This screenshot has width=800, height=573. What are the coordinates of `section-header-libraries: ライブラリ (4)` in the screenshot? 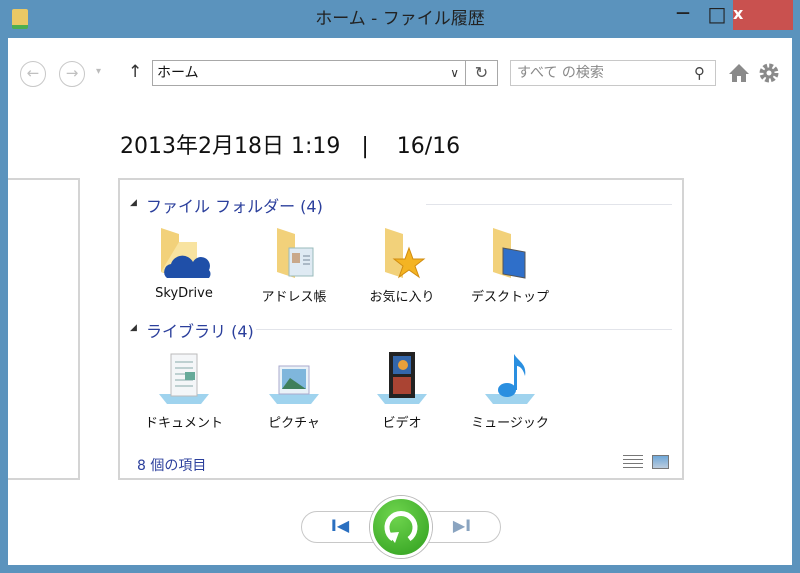 It's located at (200, 330).